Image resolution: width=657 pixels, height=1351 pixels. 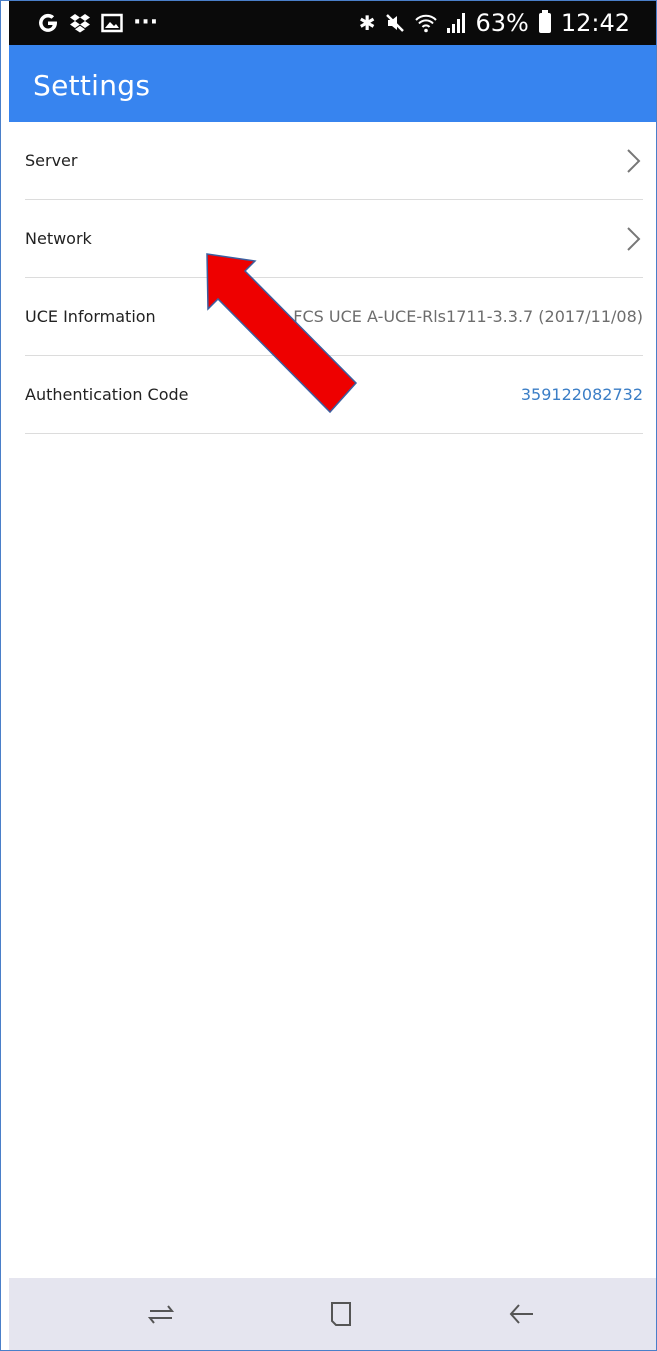 I want to click on wifi-icon, so click(x=426, y=23).